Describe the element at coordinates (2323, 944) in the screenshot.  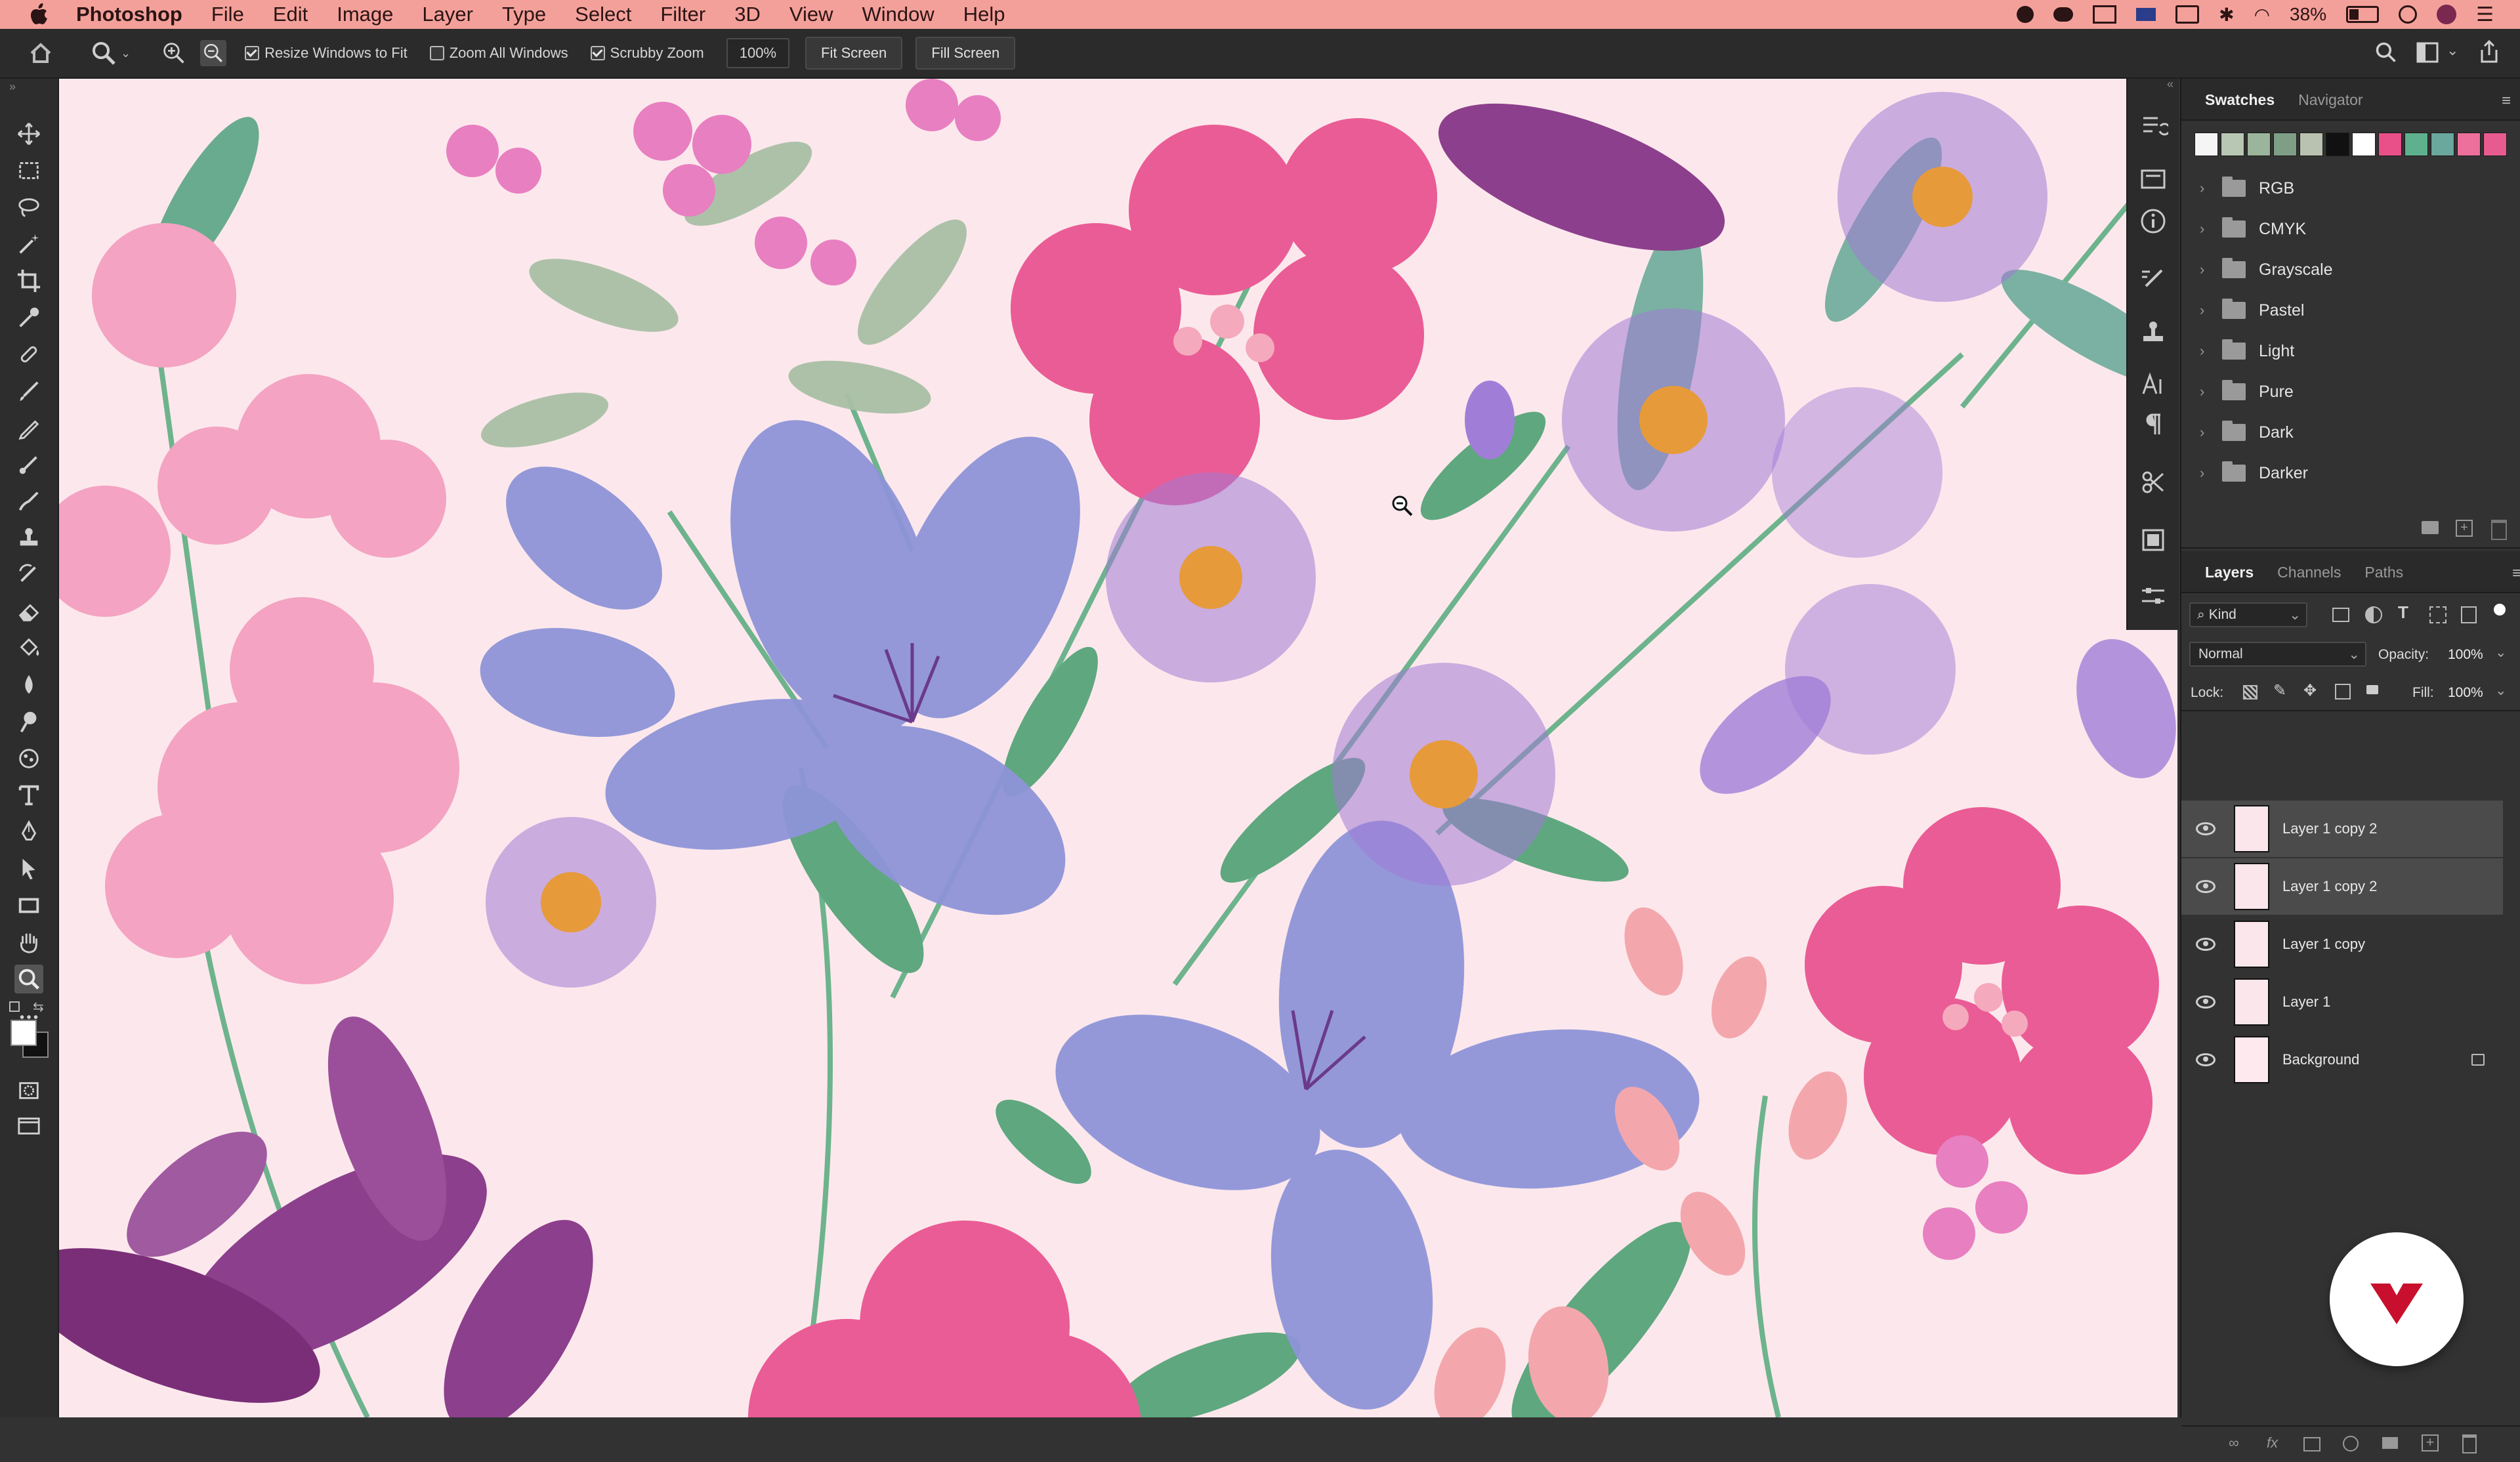
I see `layer-name: Layer 1 copy` at that location.